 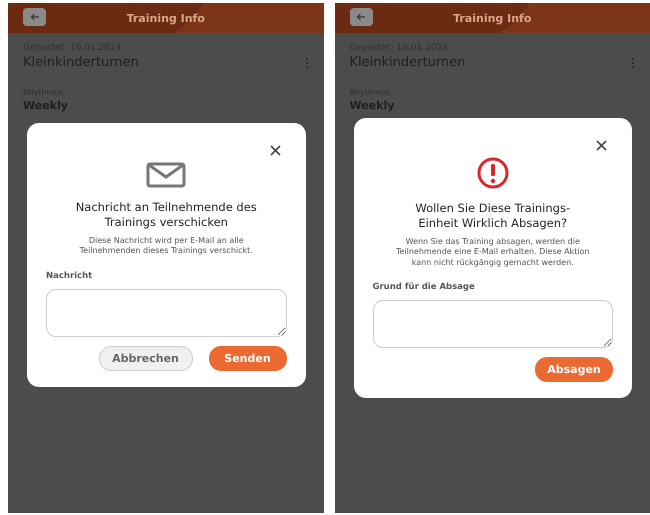 What do you see at coordinates (492, 173) in the screenshot?
I see `exclamation-icon` at bounding box center [492, 173].